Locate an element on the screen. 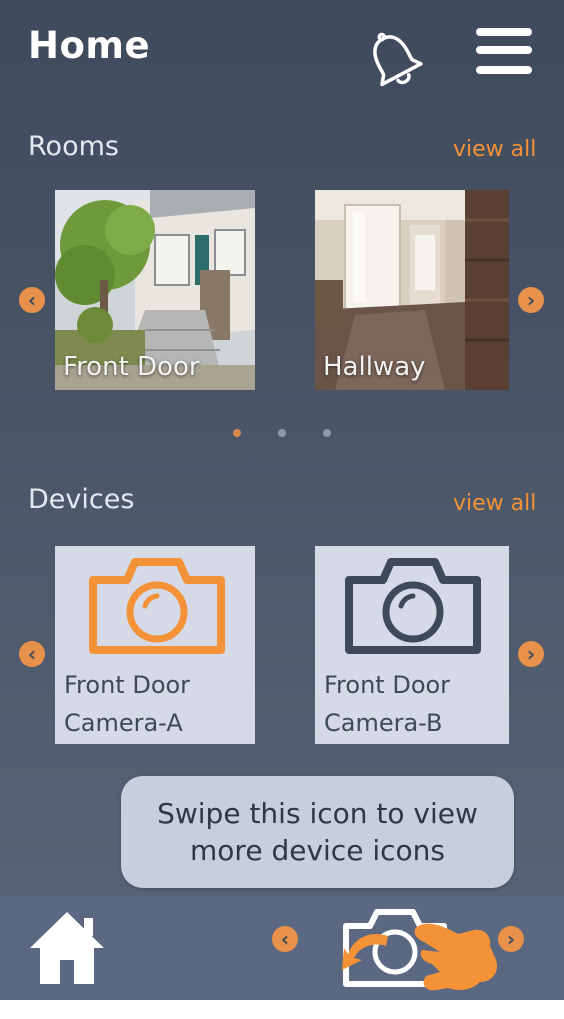 The height and width of the screenshot is (1019, 564). page-title: Home is located at coordinates (89, 45).